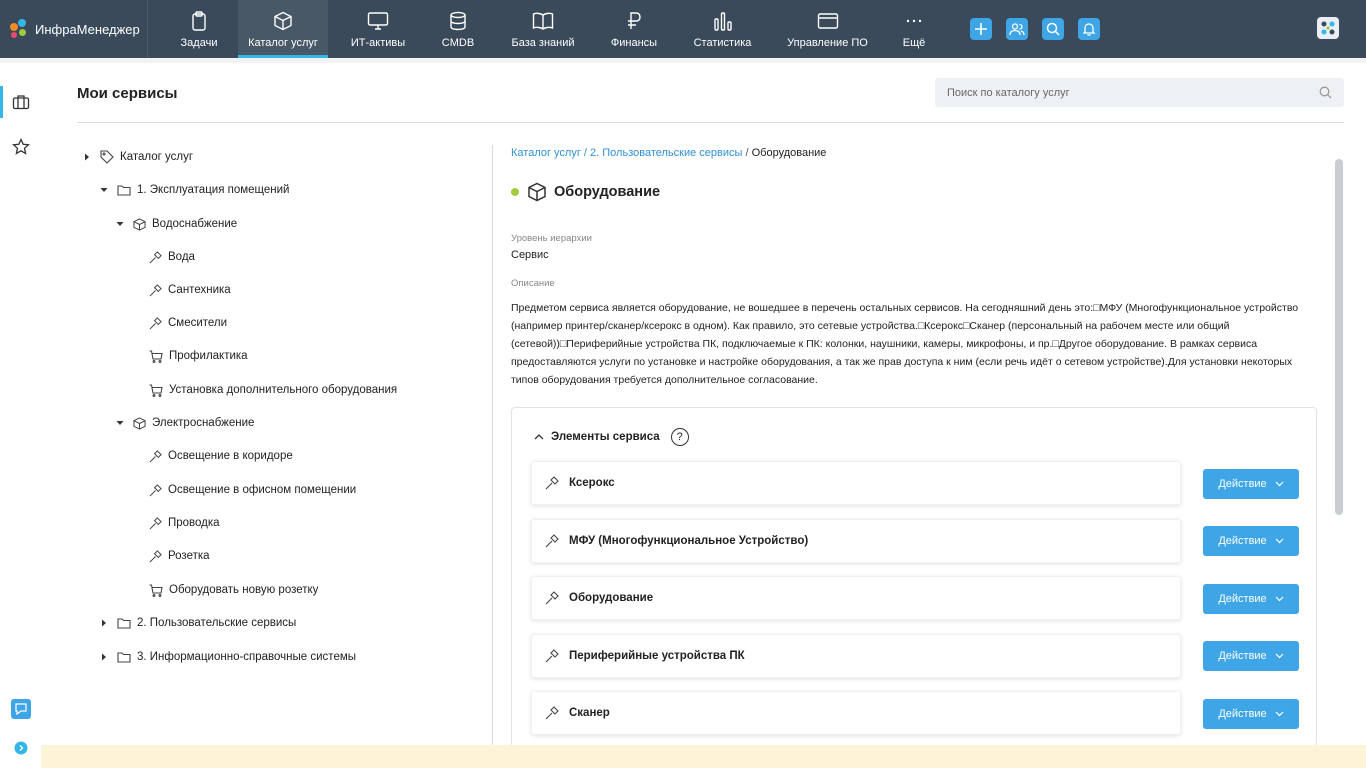 This screenshot has height=768, width=1366. What do you see at coordinates (179, 556) in the screenshot?
I see `tree-leaf: Розетка` at bounding box center [179, 556].